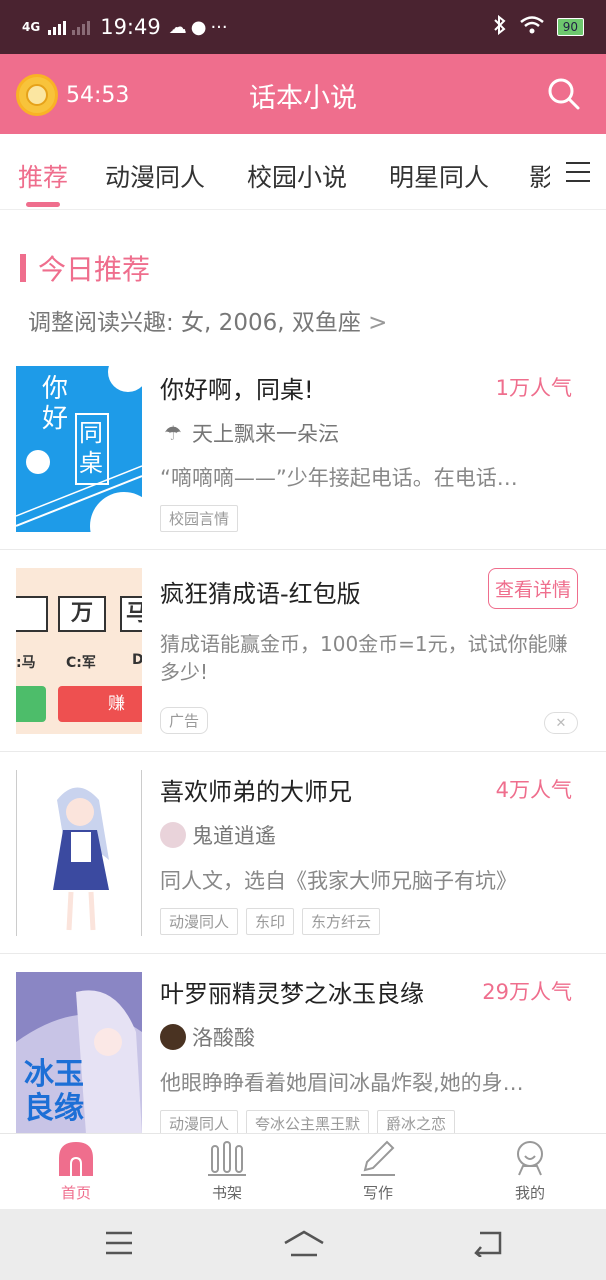 The image size is (606, 1280). What do you see at coordinates (226, 1193) in the screenshot?
I see `nav-bookshelf-label: 书架` at bounding box center [226, 1193].